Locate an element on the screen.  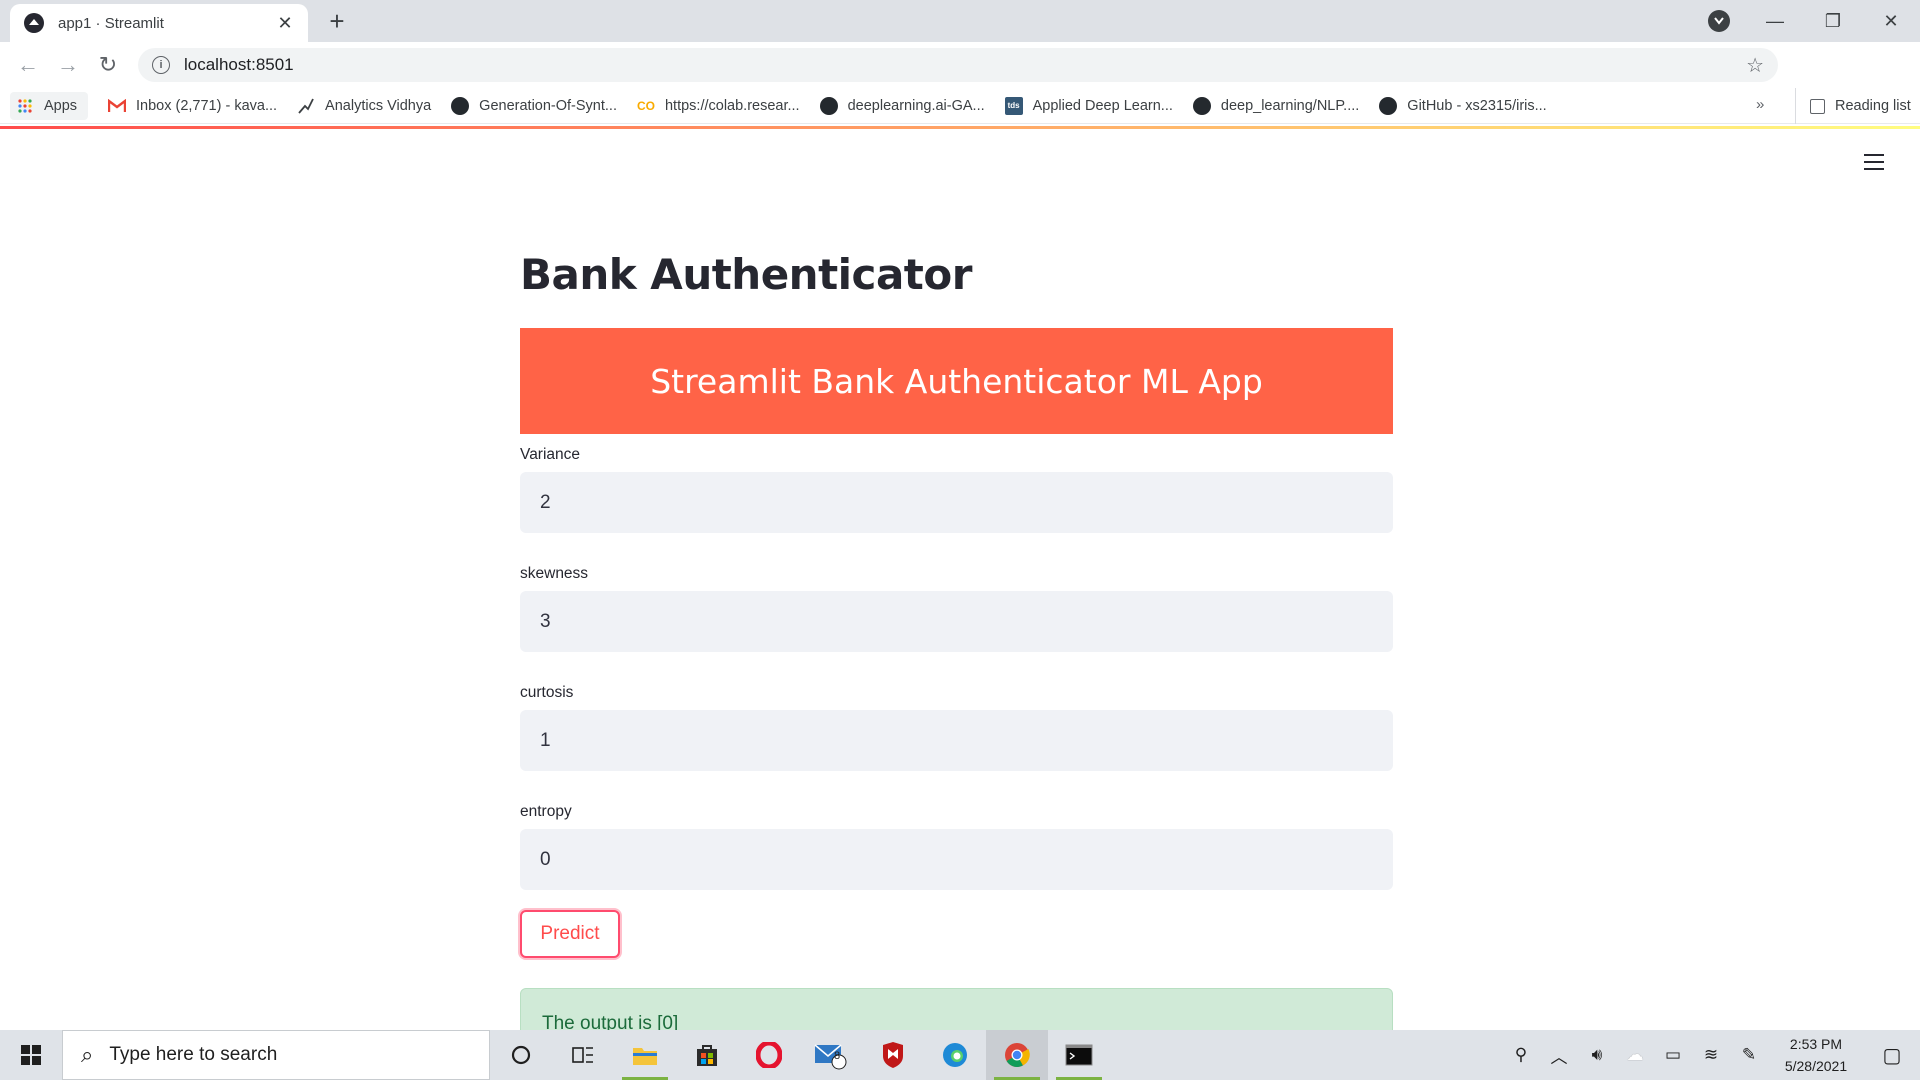
variance-field: Variance 2 is located at coordinates (956, 488).